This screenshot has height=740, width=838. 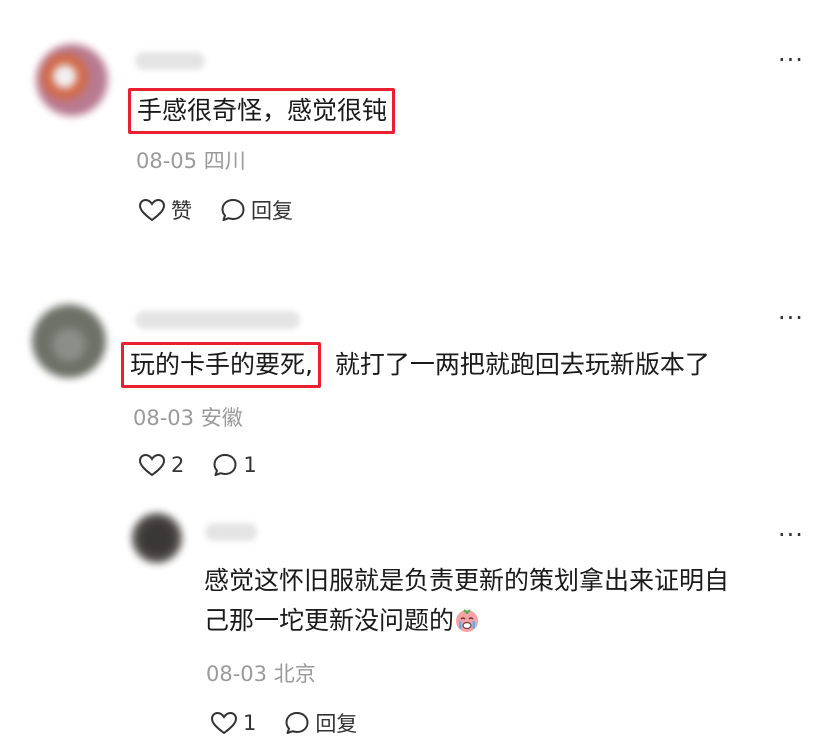 What do you see at coordinates (329, 620) in the screenshot?
I see `reply-text-line-2: 己那一坨更新没问题的` at bounding box center [329, 620].